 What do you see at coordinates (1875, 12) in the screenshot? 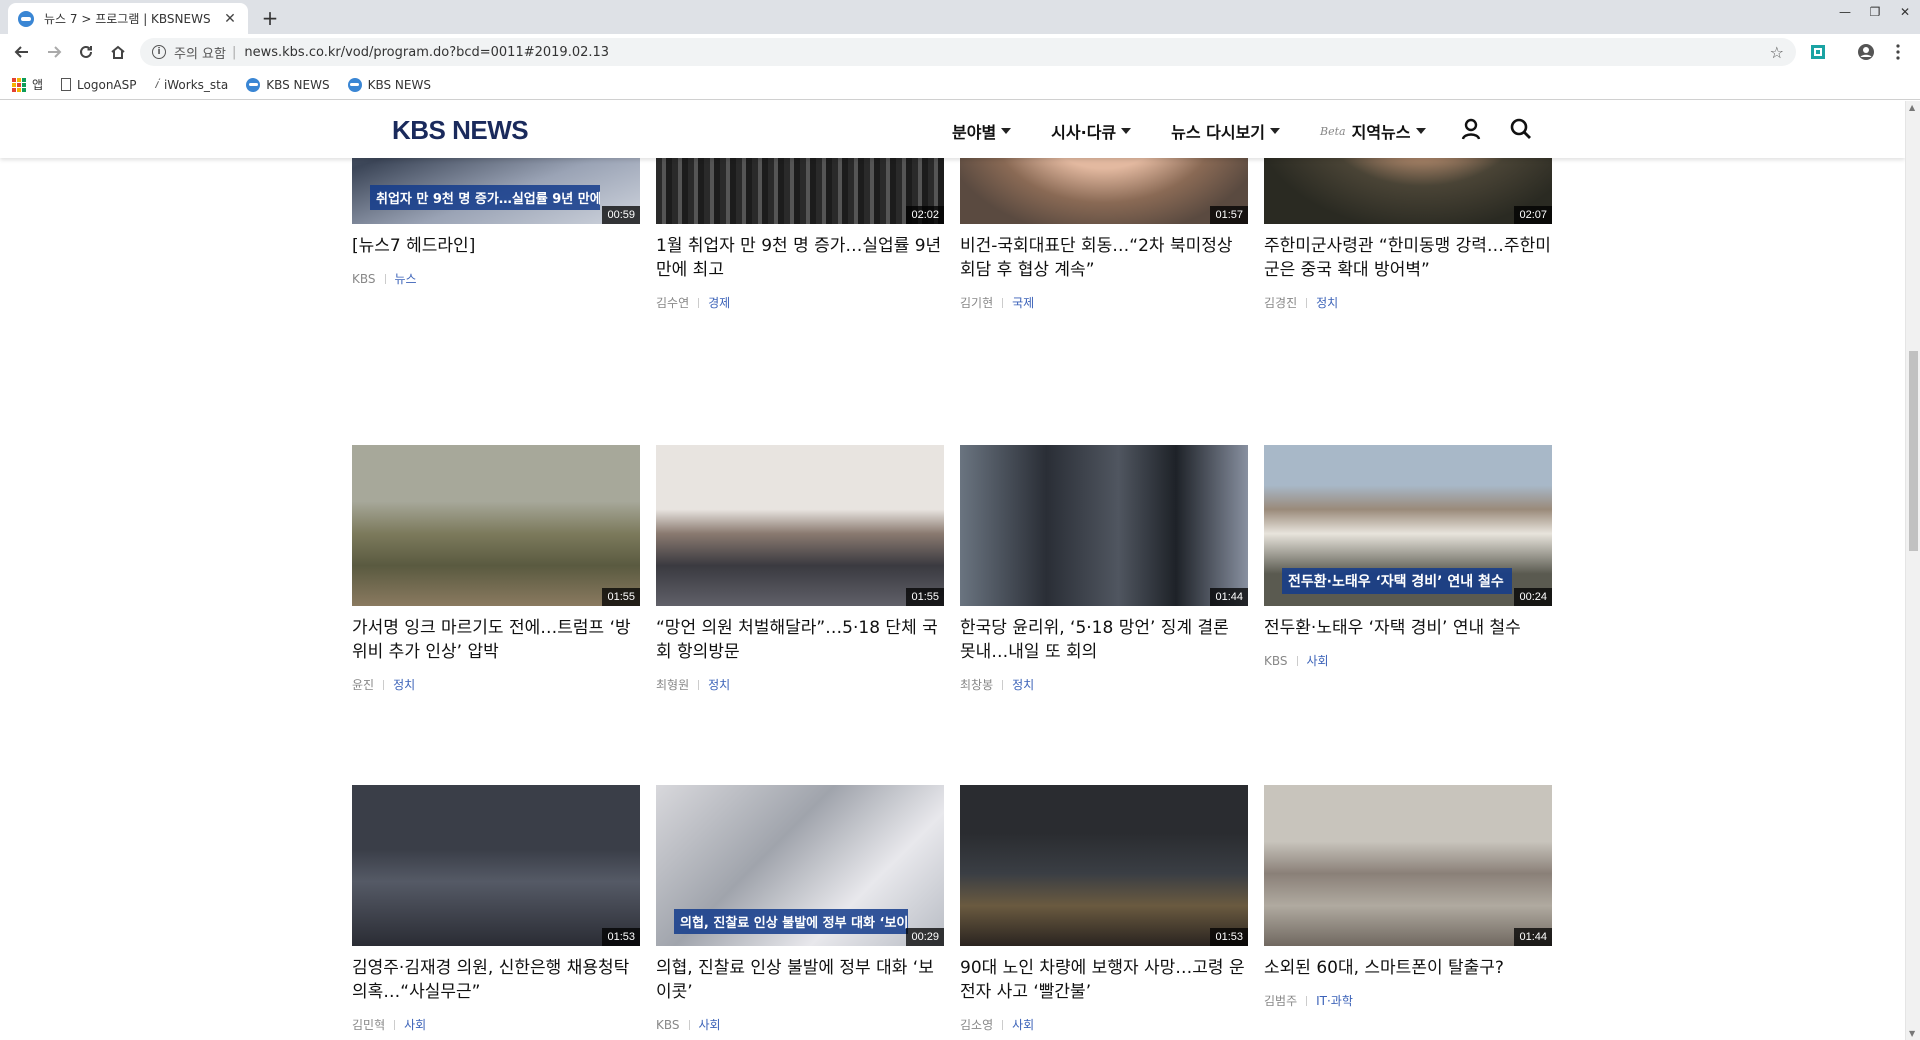
I see `restore-icon: ❐` at bounding box center [1875, 12].